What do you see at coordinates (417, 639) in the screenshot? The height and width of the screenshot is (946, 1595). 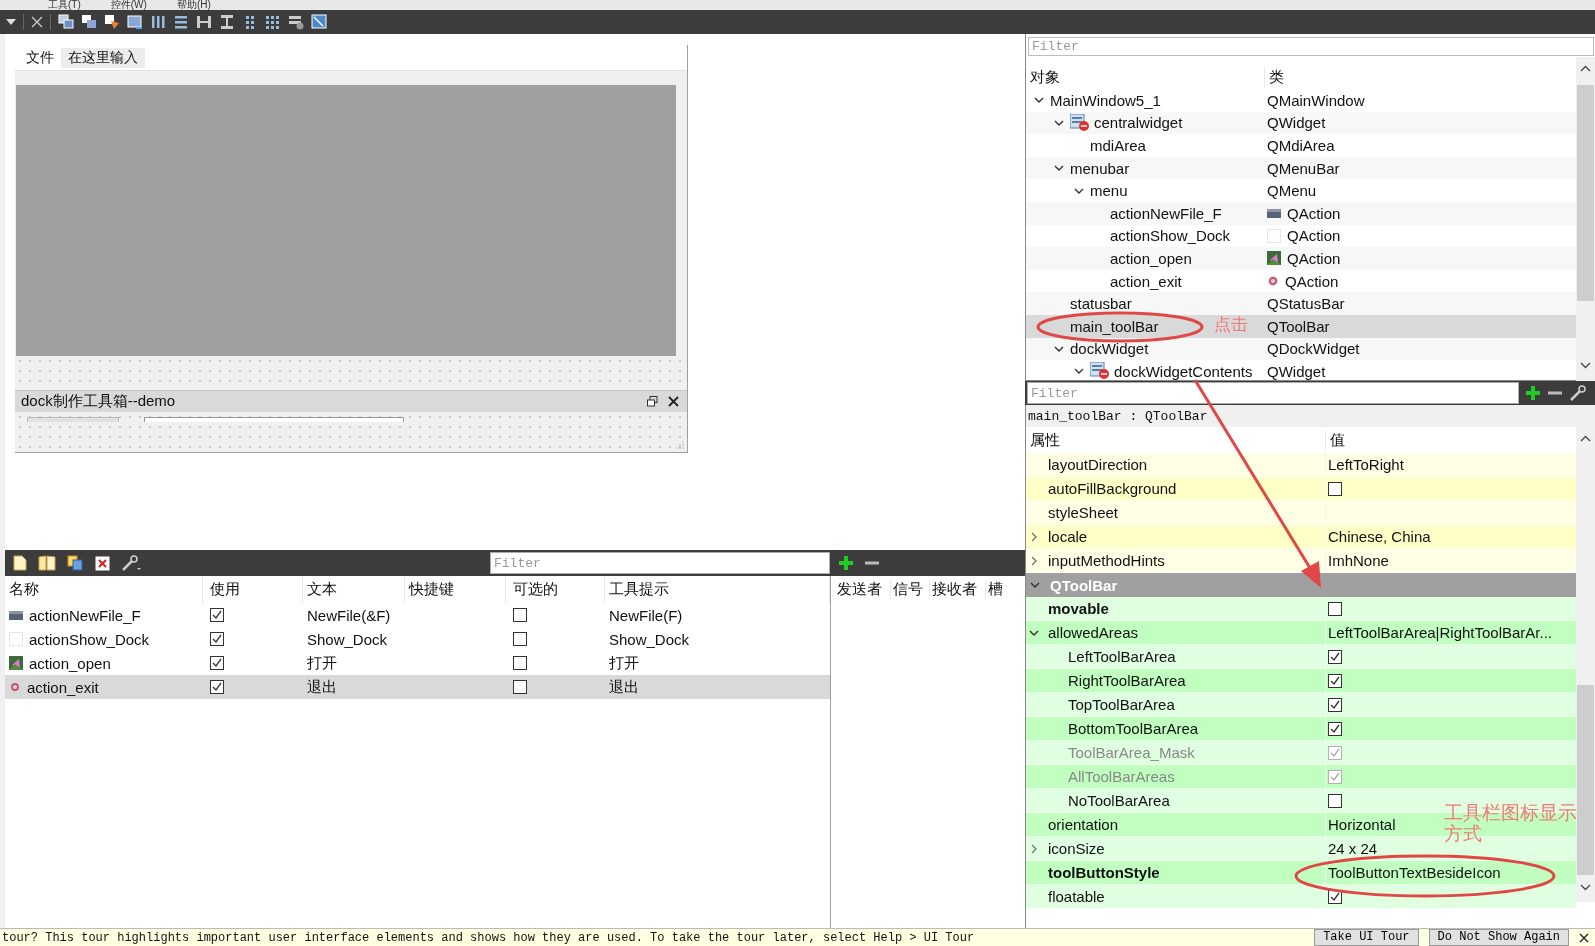 I see `table-row: actionShow_Dock Show_Dock Show_Dock` at bounding box center [417, 639].